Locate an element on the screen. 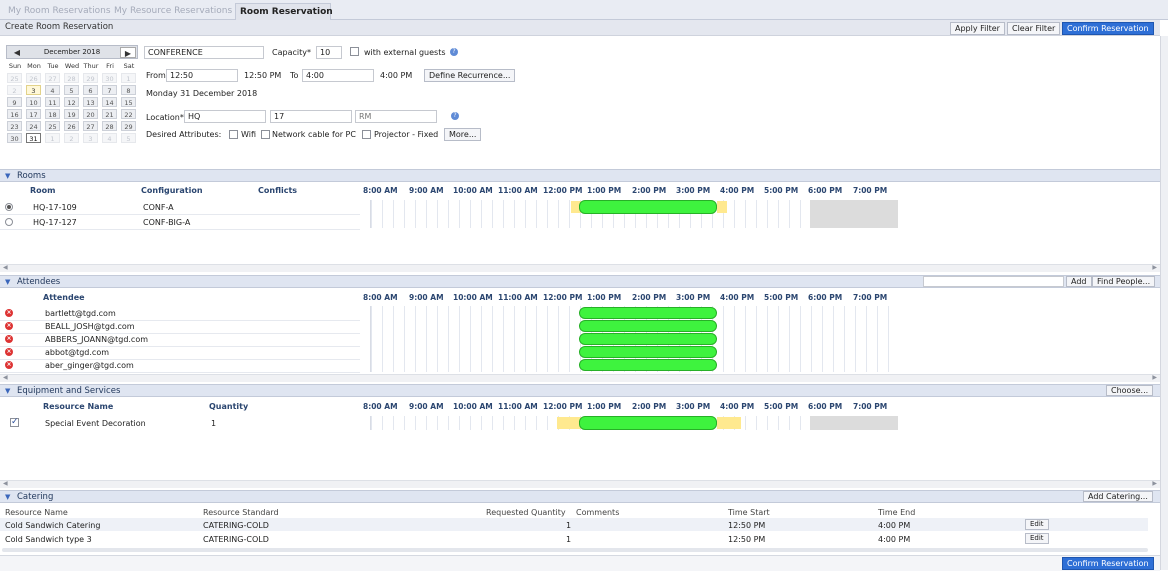 This screenshot has width=1168, height=575. attendee-availability-bar is located at coordinates (648, 326).